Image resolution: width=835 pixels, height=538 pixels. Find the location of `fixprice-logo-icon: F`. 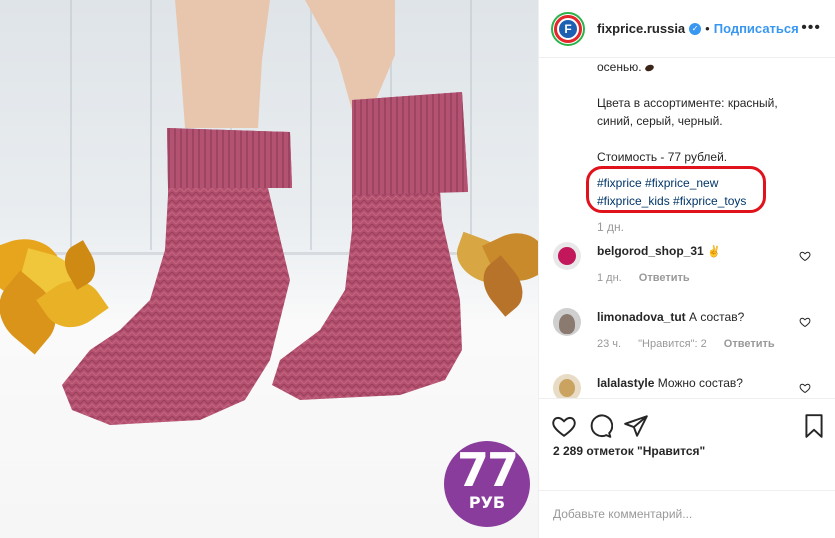

fixprice-logo-icon: F is located at coordinates (568, 28).